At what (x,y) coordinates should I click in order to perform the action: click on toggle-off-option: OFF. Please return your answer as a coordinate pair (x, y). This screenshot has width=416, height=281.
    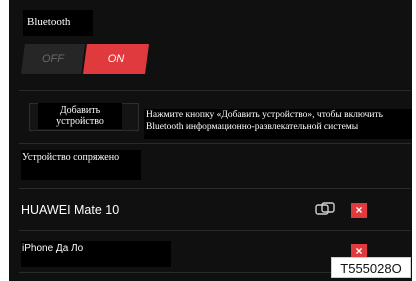
    Looking at the image, I should click on (53, 59).